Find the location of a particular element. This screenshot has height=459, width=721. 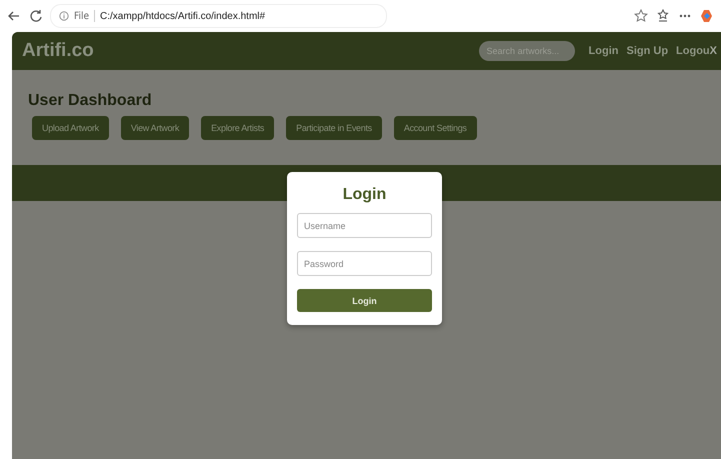

favorites-icon is located at coordinates (663, 16).